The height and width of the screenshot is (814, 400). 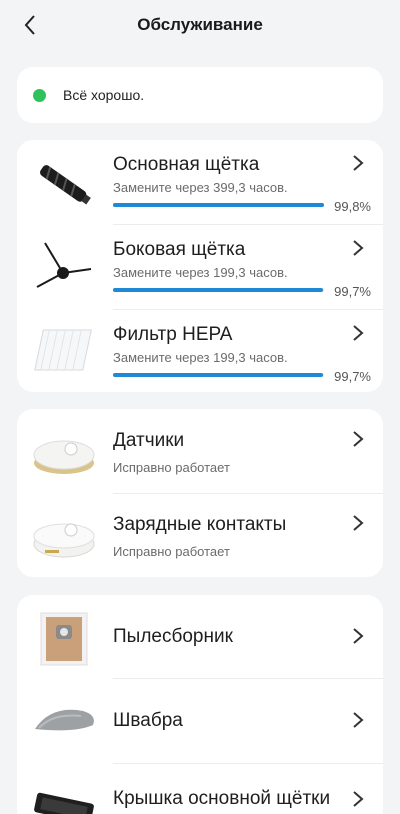 What do you see at coordinates (200, 95) in the screenshot?
I see `status-card: Всё хорошо.` at bounding box center [200, 95].